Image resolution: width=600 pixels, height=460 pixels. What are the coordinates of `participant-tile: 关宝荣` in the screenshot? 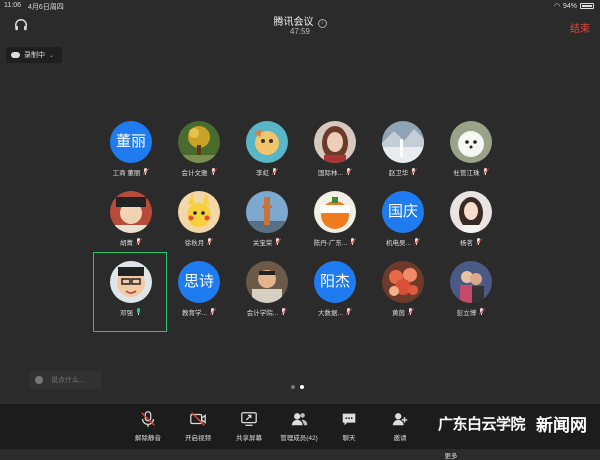 It's located at (267, 223).